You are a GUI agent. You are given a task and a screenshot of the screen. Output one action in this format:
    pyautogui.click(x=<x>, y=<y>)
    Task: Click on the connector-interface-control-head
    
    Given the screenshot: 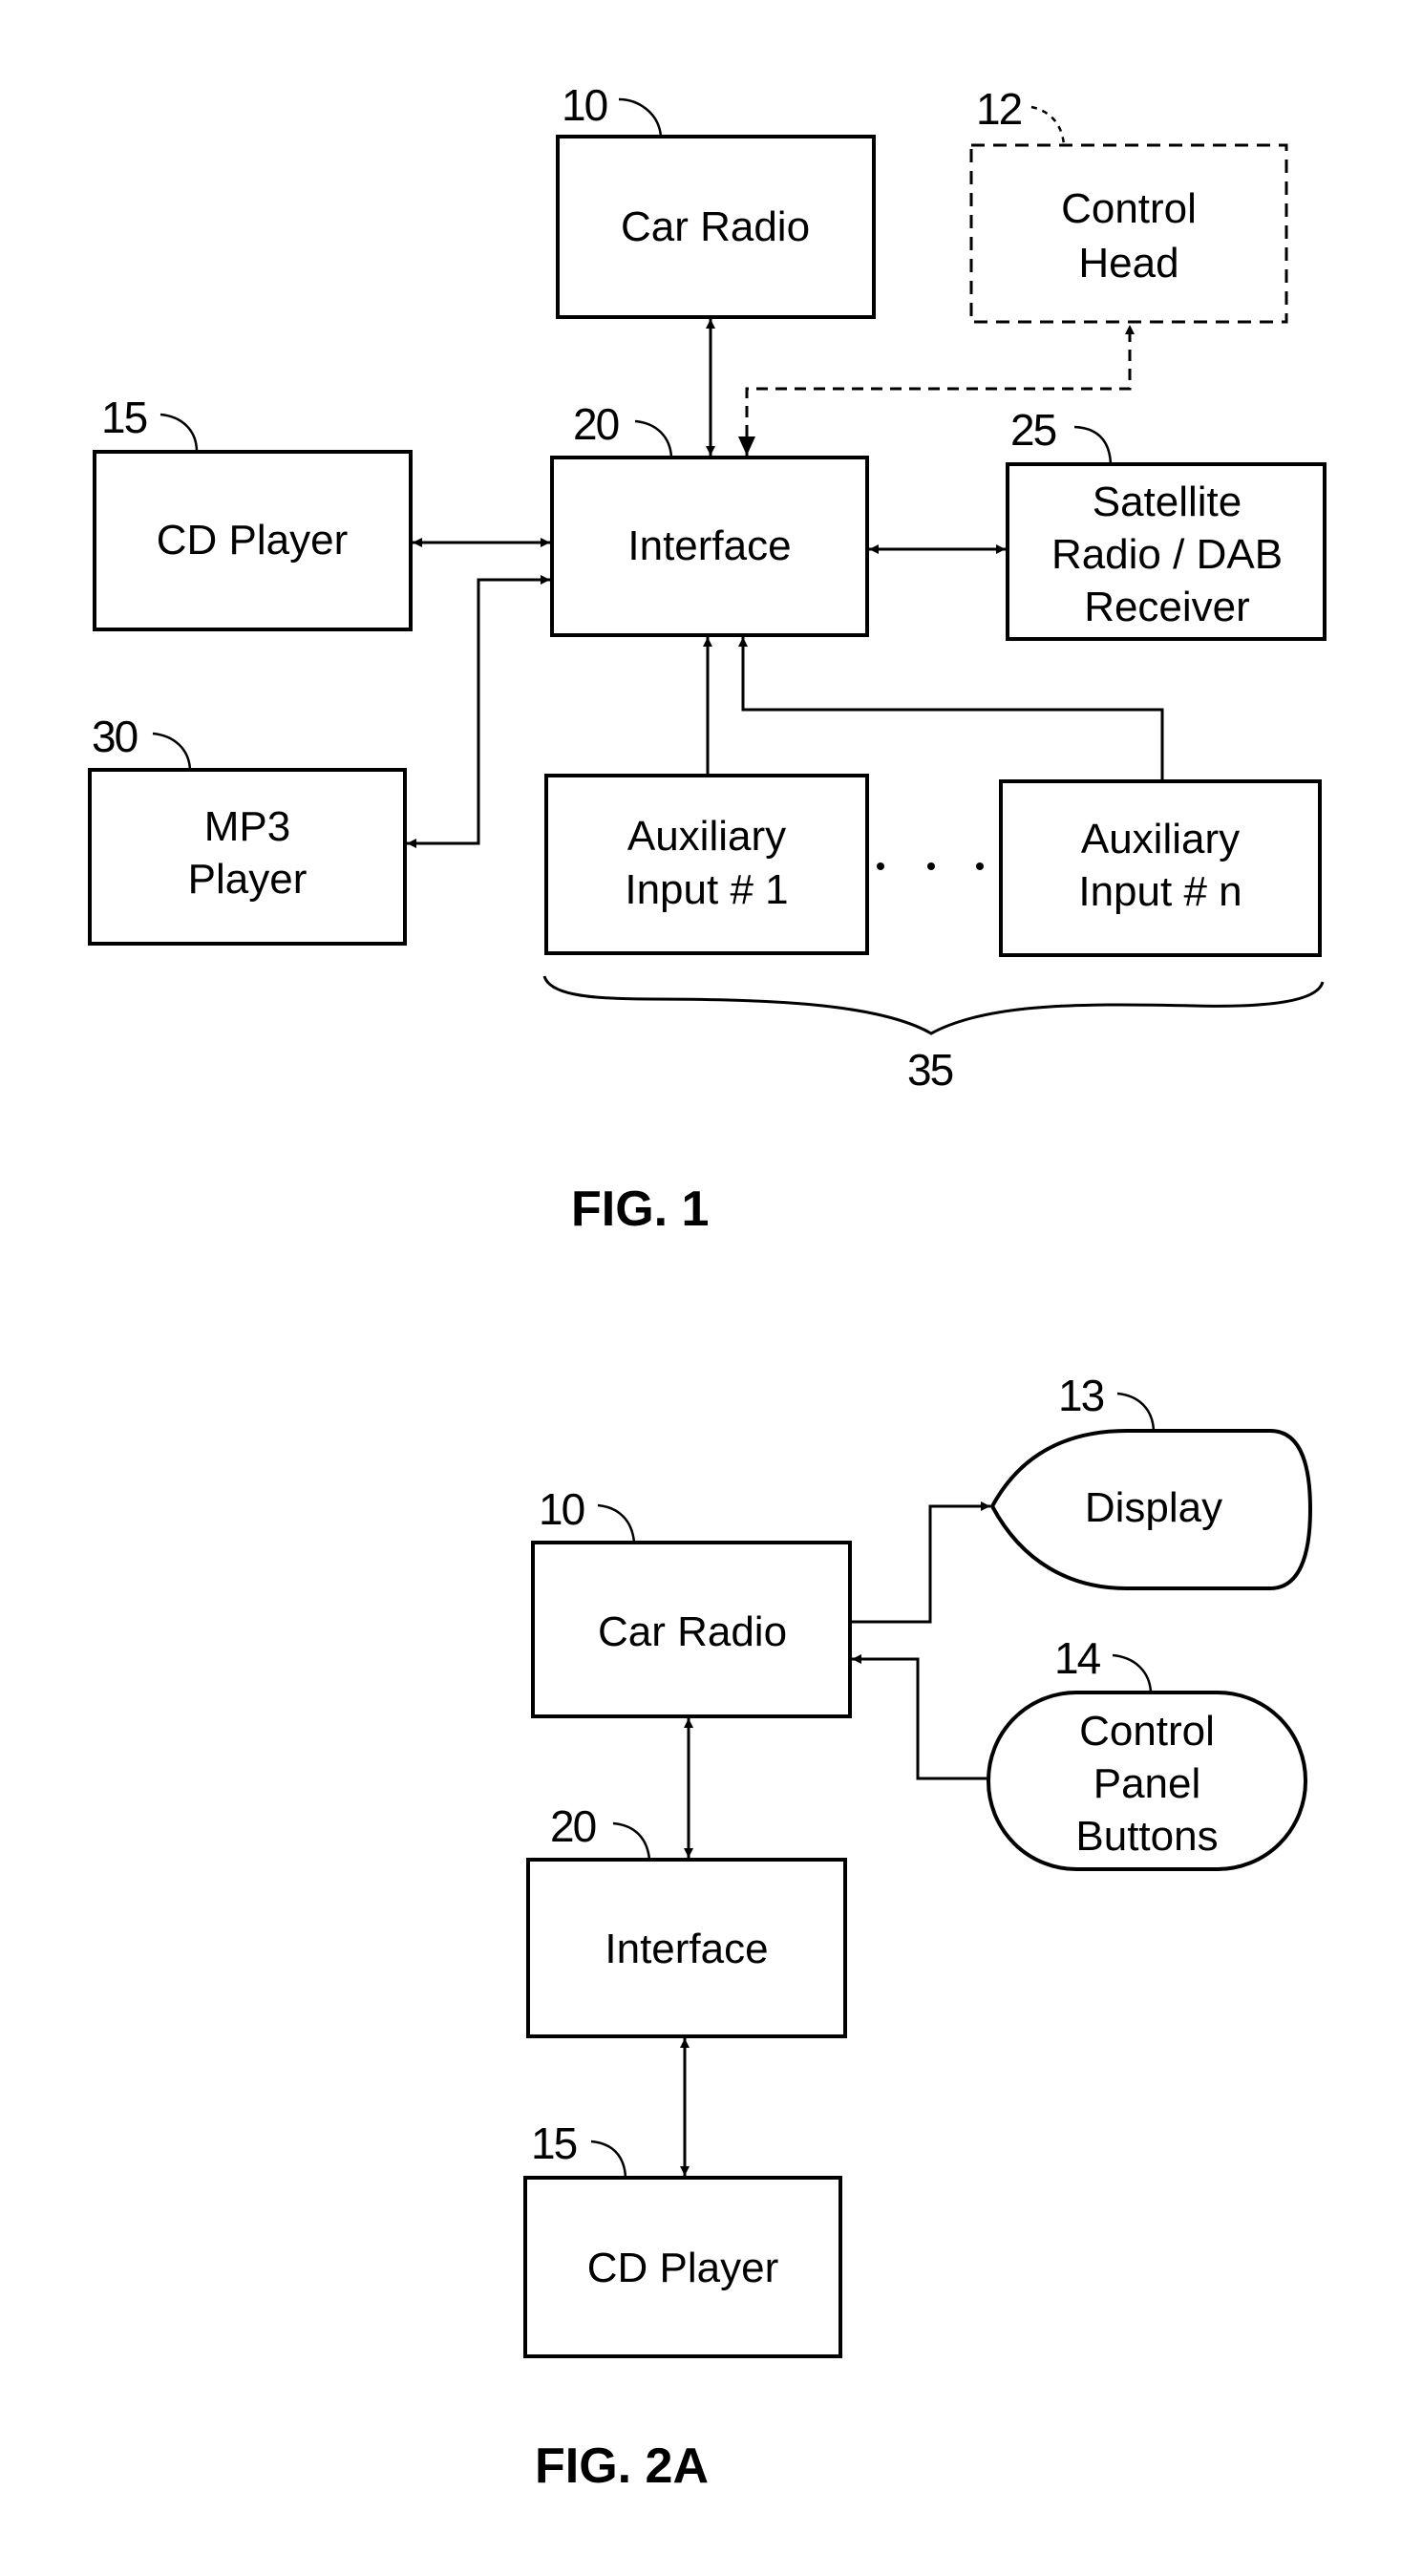 What is the action you would take?
    pyautogui.click(x=936, y=390)
    